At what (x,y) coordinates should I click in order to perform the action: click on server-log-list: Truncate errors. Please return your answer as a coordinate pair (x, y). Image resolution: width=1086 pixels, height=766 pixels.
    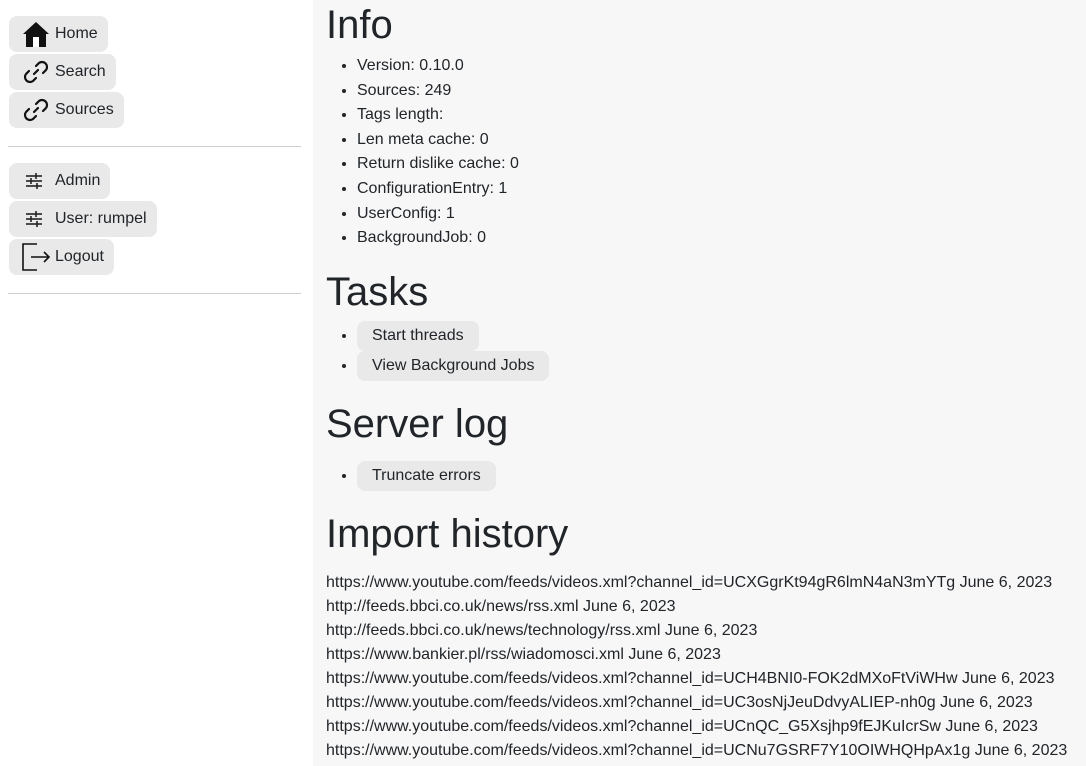
    Looking at the image, I should click on (411, 476).